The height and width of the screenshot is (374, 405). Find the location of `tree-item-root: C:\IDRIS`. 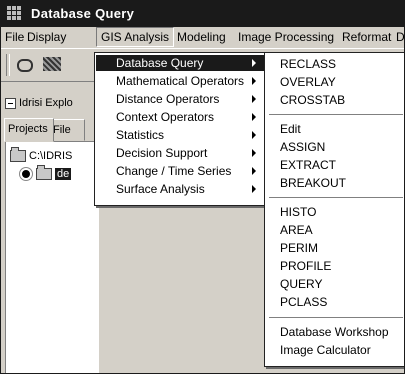

tree-item-root: C:\IDRIS is located at coordinates (41, 155).